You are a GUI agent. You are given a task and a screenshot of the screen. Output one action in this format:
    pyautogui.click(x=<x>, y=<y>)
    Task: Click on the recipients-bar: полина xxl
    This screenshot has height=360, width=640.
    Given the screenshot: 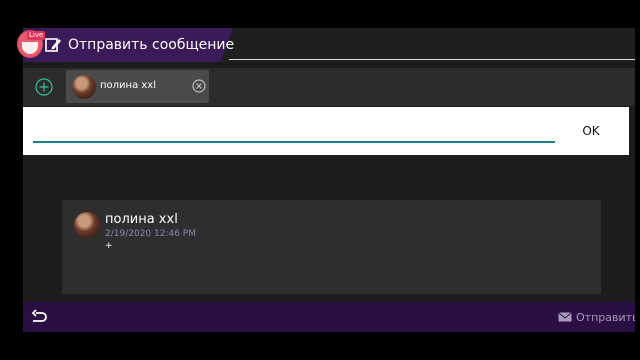 What is the action you would take?
    pyautogui.click(x=329, y=87)
    